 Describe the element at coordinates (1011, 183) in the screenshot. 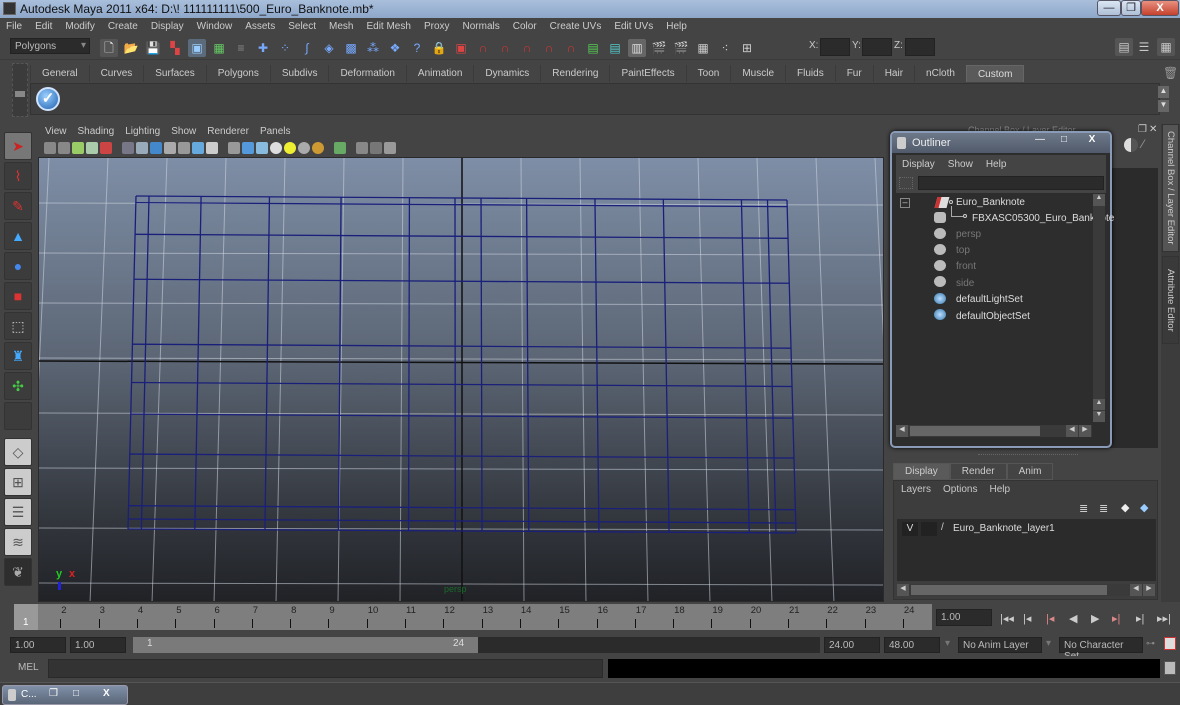

I see `outliner-filter-input` at that location.